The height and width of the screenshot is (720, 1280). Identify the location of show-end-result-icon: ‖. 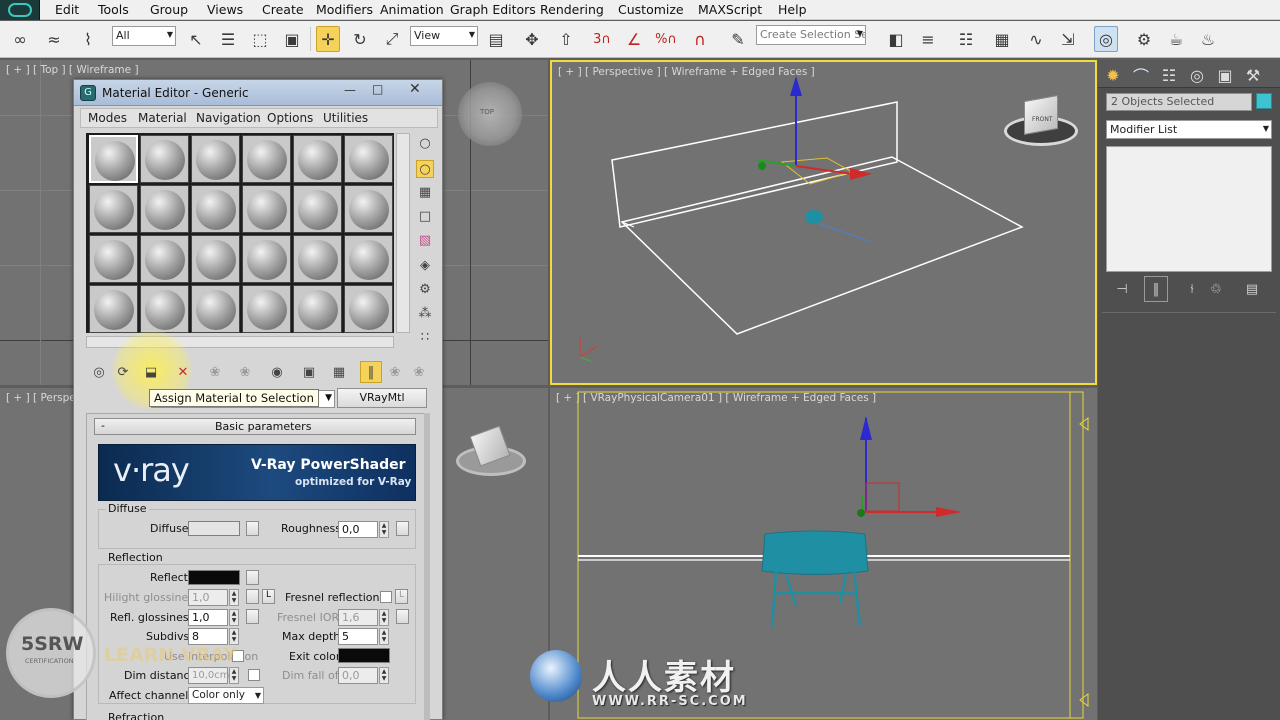
(371, 372).